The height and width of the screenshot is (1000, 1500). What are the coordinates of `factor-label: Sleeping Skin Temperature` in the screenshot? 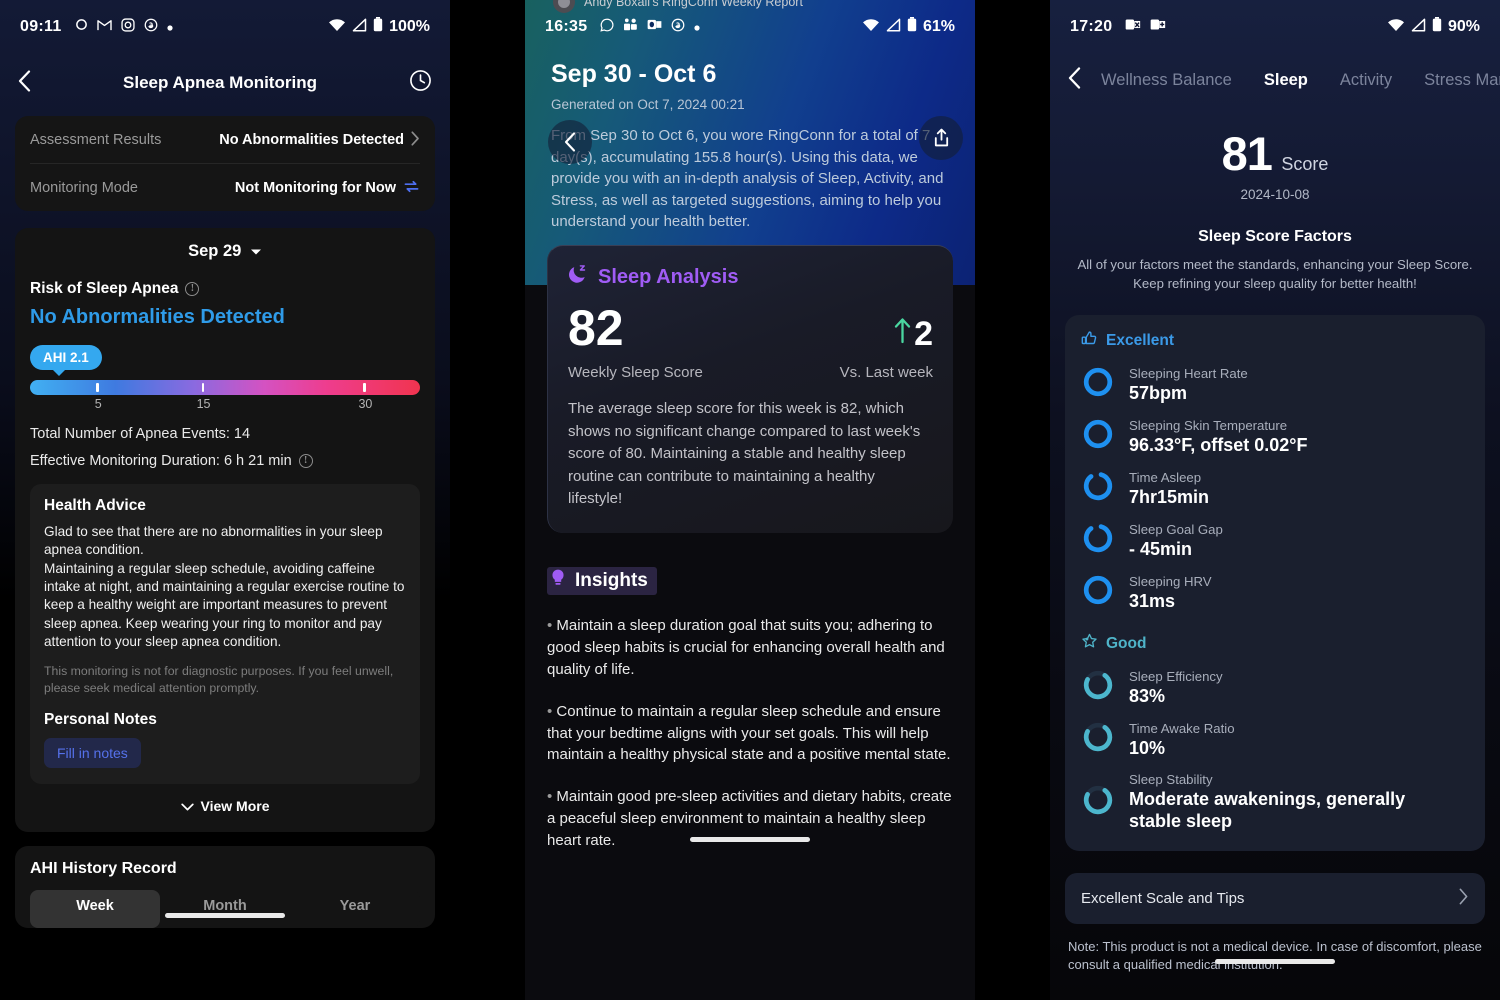 It's located at (1208, 425).